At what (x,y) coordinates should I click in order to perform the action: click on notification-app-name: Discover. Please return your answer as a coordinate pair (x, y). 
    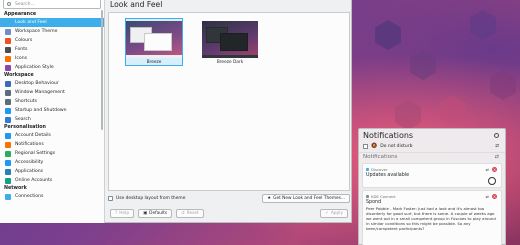
    Looking at the image, I should click on (379, 169).